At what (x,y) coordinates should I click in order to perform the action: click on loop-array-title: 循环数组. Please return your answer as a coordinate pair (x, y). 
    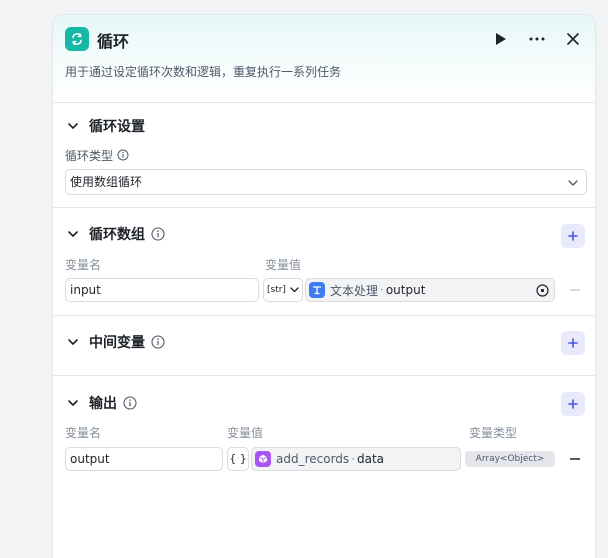
    Looking at the image, I should click on (117, 235).